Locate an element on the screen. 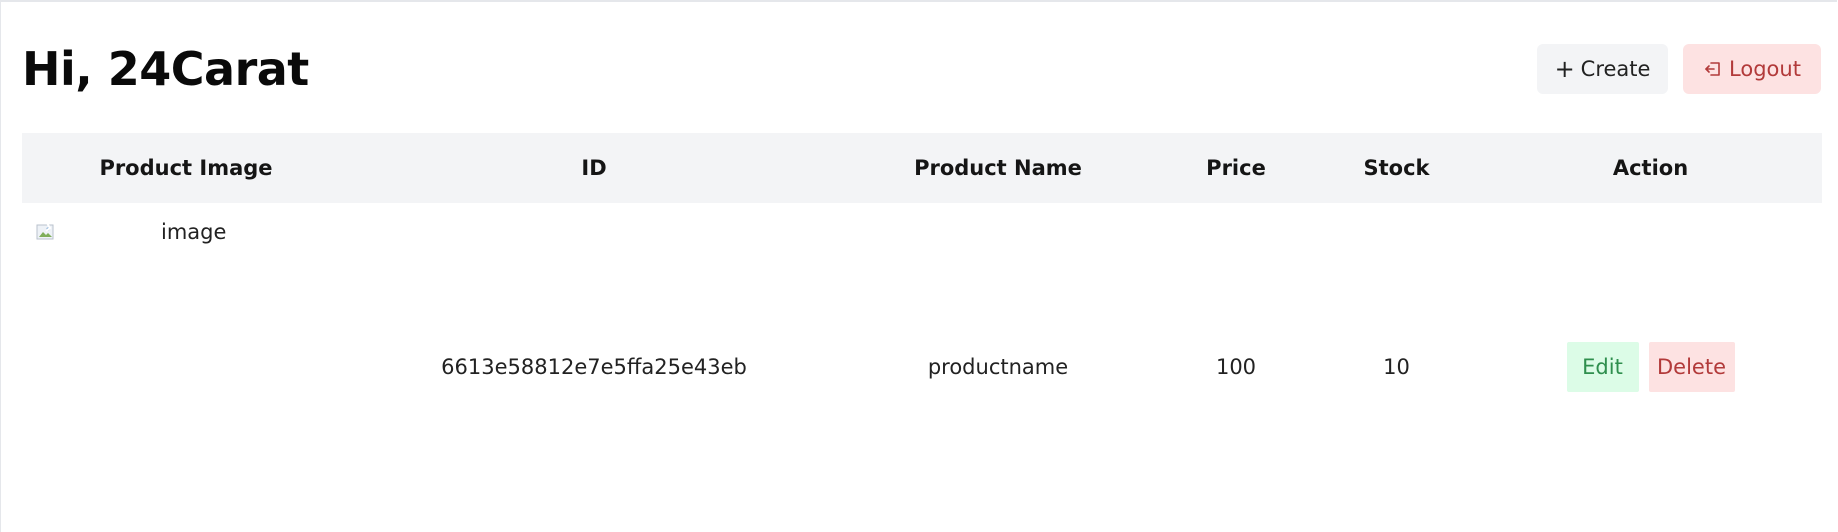 The height and width of the screenshot is (532, 1838). row-actions: Edit Delete is located at coordinates (1650, 367).